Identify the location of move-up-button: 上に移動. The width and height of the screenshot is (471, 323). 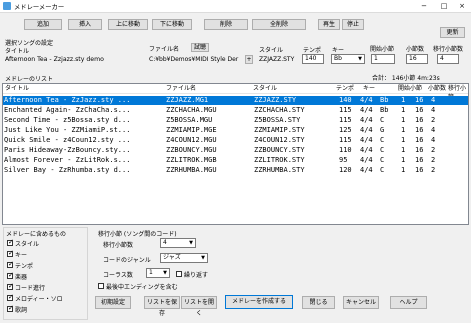
(128, 24).